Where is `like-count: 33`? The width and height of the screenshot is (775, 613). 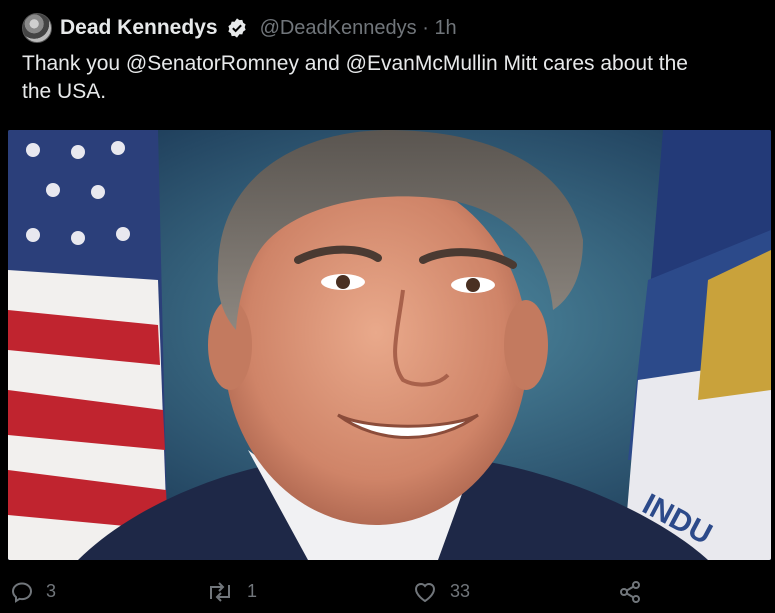
like-count: 33 is located at coordinates (460, 591).